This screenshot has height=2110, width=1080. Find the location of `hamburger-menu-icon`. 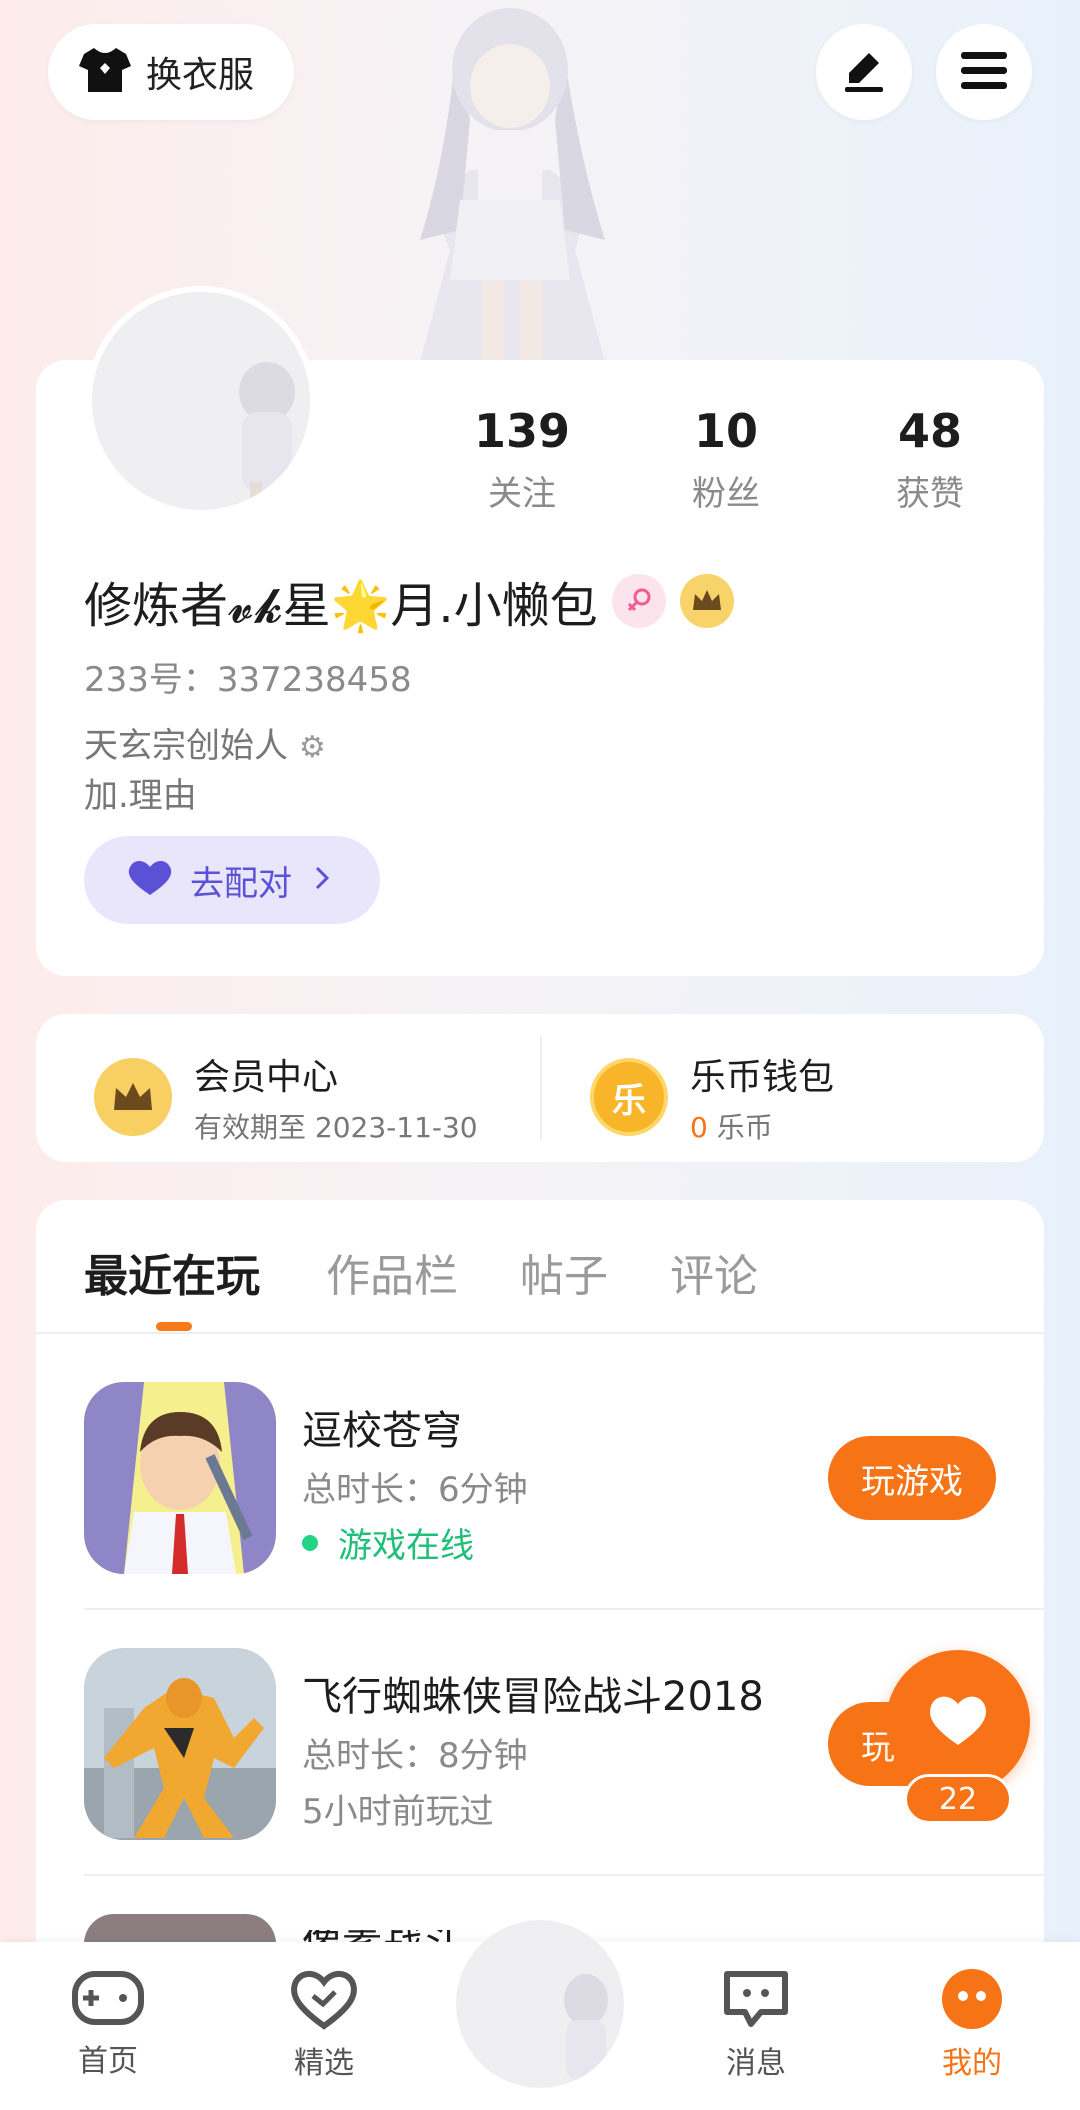

hamburger-menu-icon is located at coordinates (984, 72).